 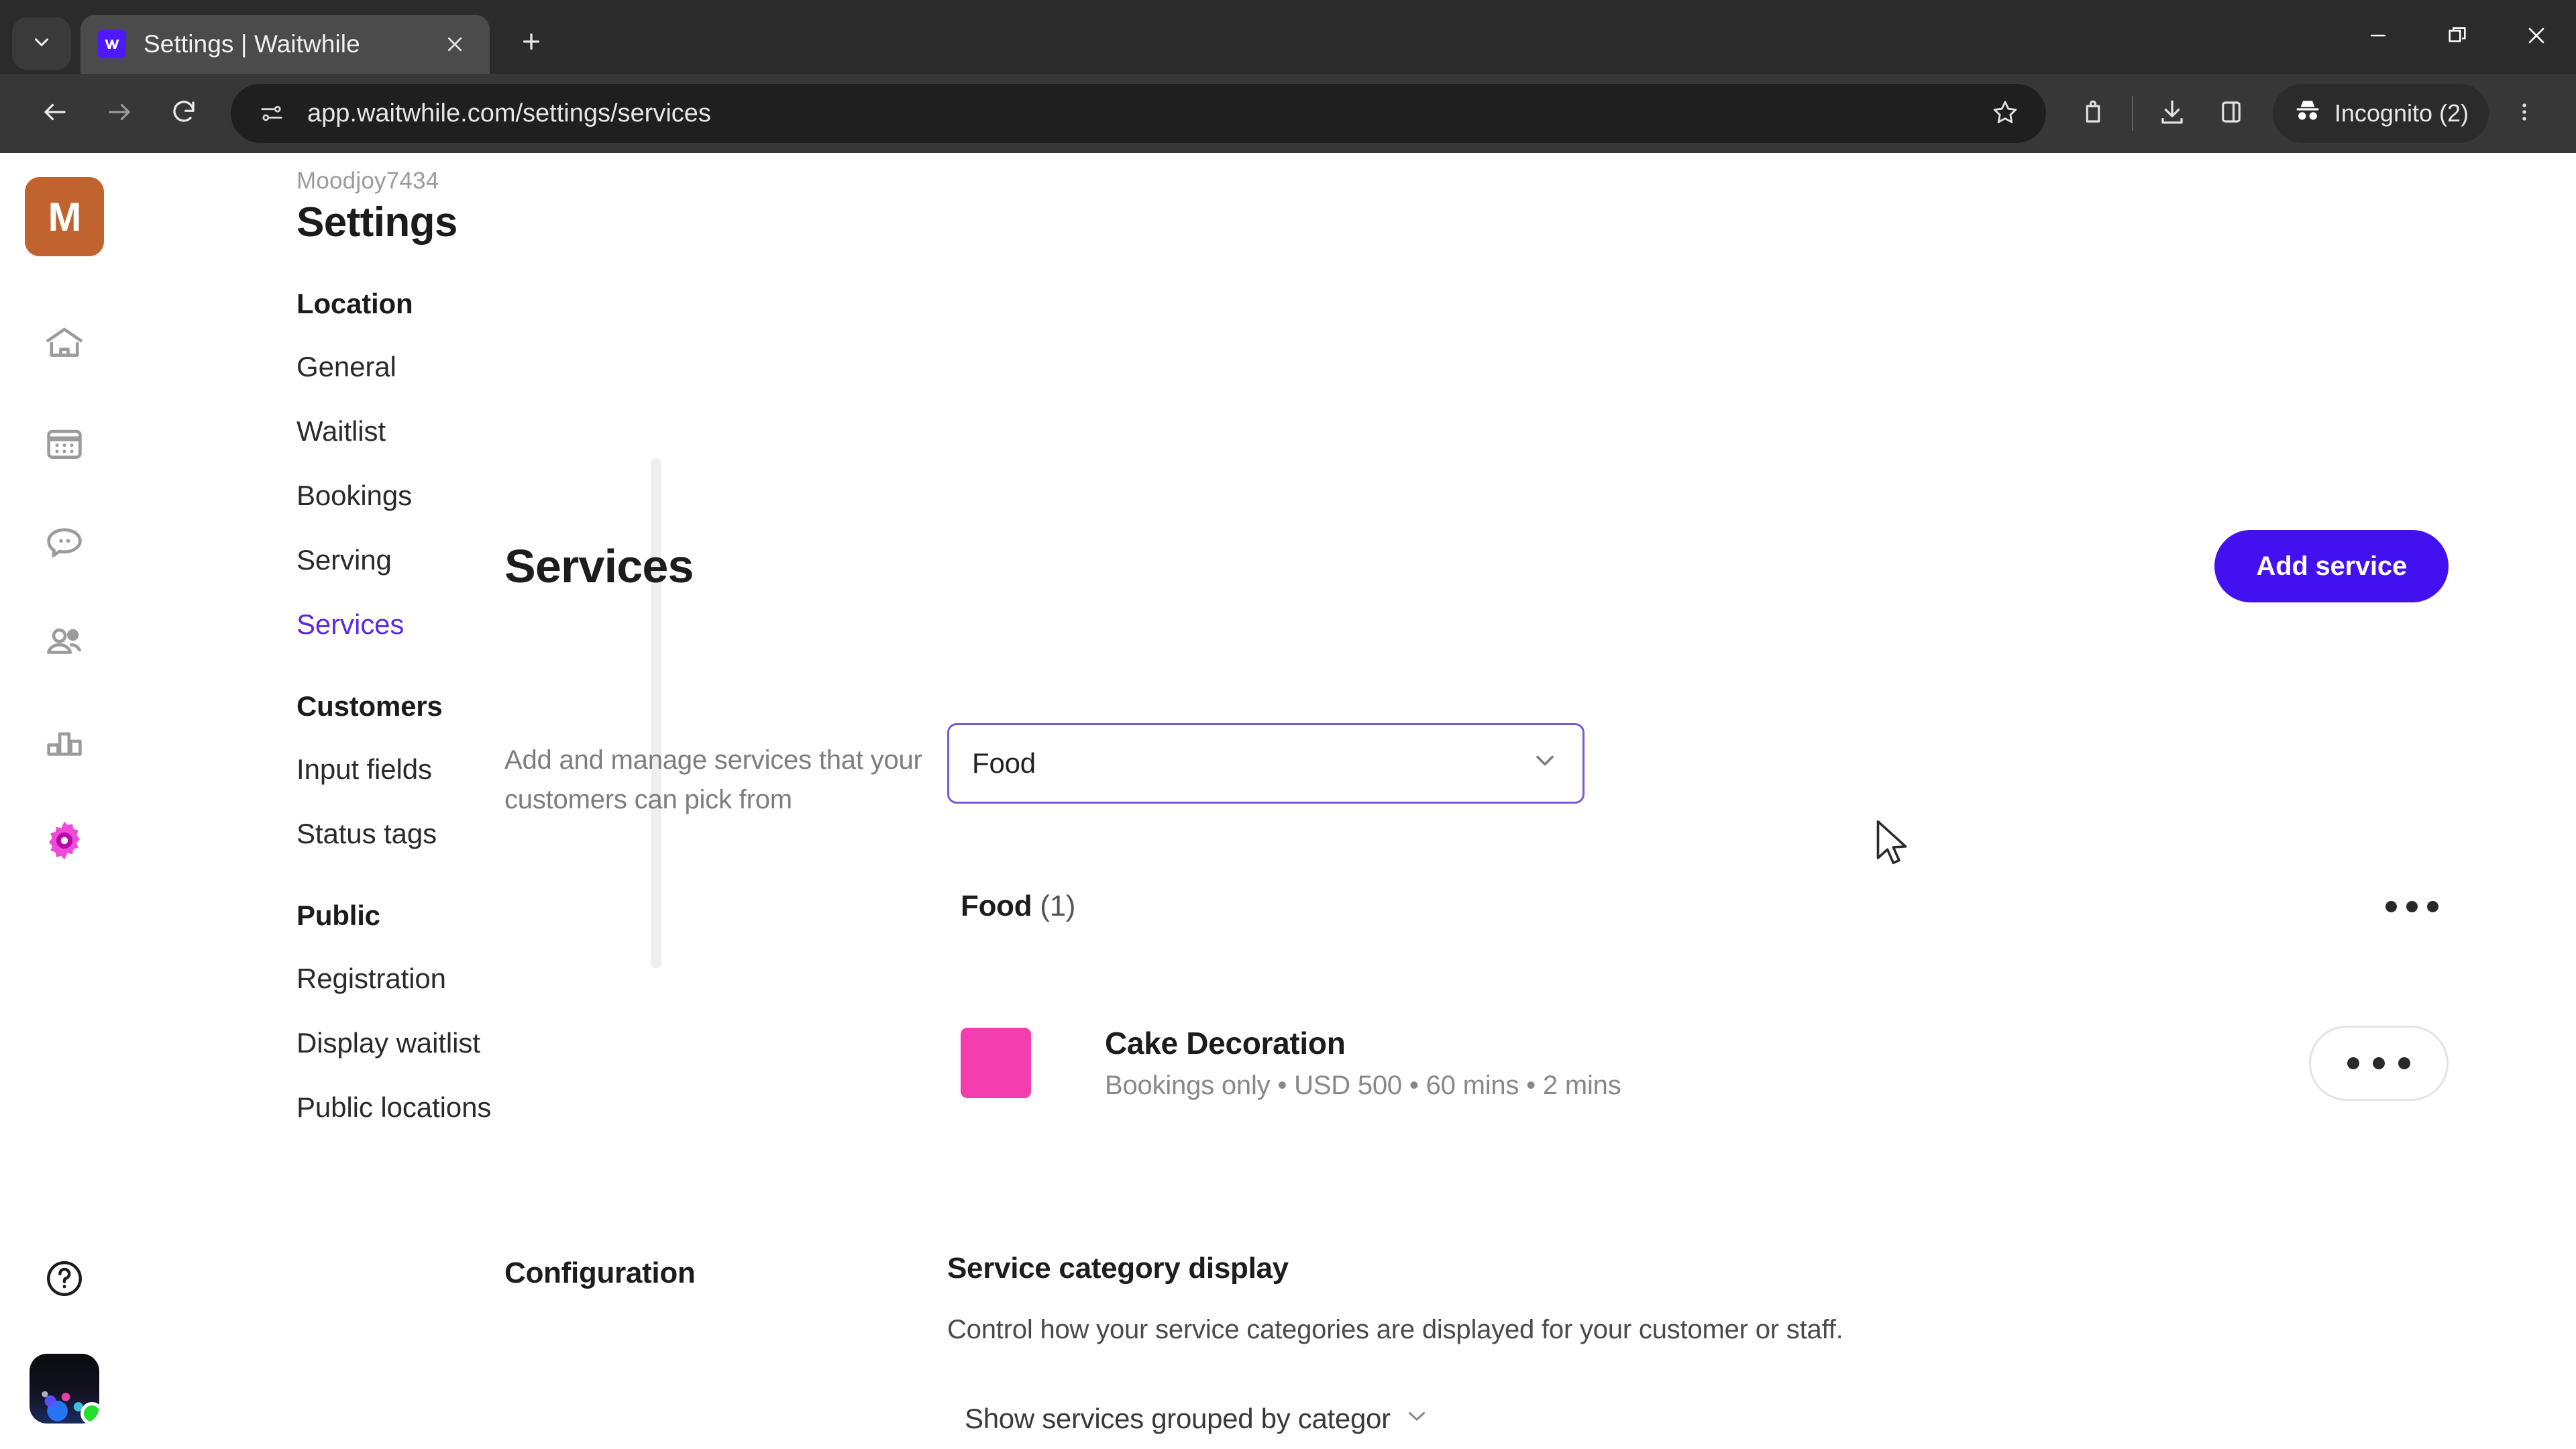 What do you see at coordinates (2378, 37) in the screenshot?
I see `minimize-button` at bounding box center [2378, 37].